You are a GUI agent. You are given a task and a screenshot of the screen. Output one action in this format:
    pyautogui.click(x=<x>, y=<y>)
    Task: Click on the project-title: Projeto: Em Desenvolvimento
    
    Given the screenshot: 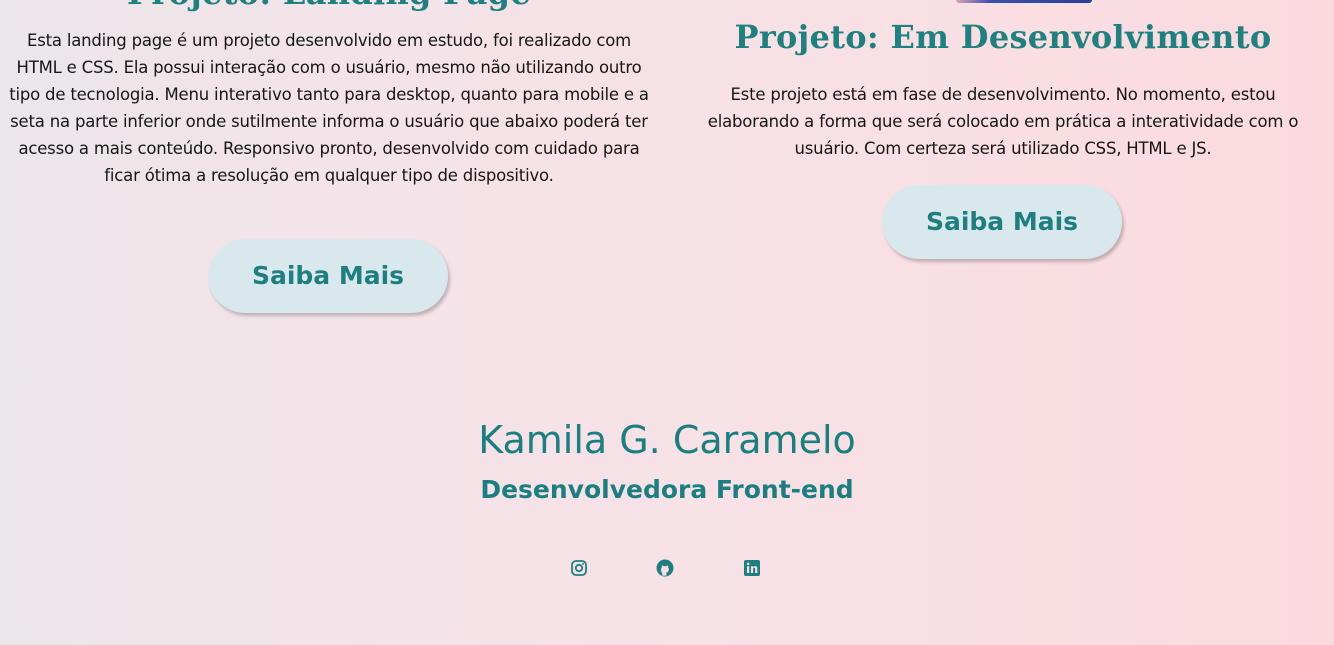 What is the action you would take?
    pyautogui.click(x=1003, y=37)
    